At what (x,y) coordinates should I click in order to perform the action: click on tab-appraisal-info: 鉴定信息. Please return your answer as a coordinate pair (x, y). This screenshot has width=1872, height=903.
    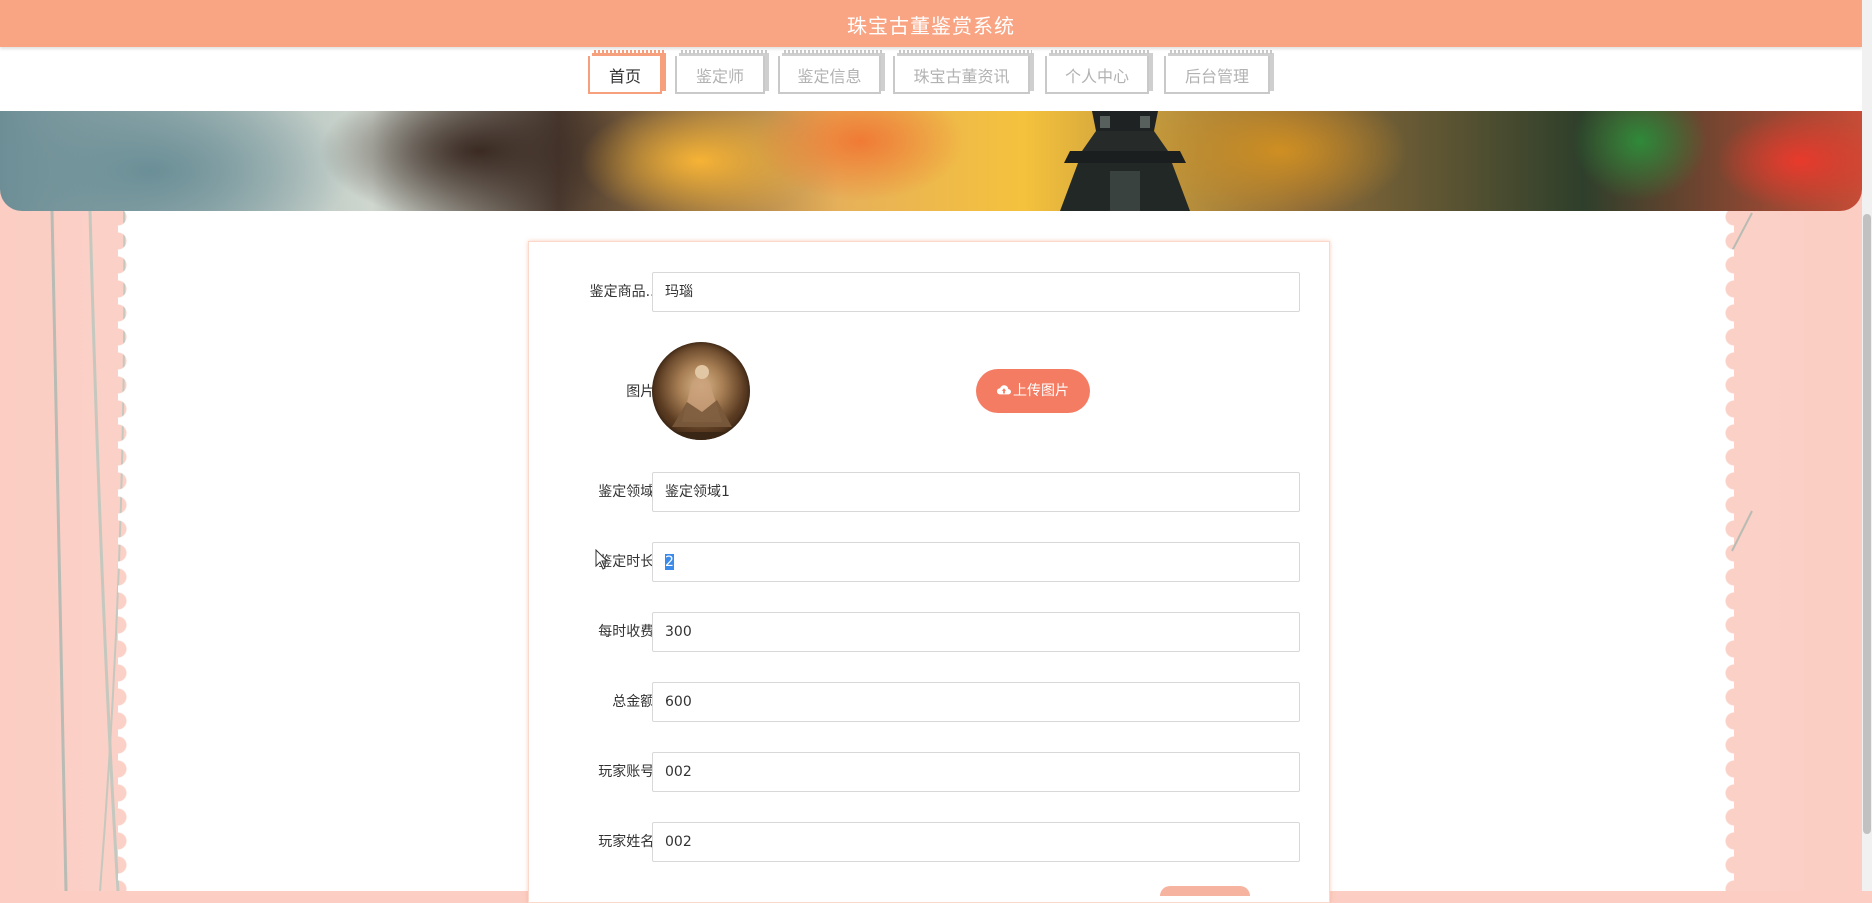
    Looking at the image, I should click on (830, 72).